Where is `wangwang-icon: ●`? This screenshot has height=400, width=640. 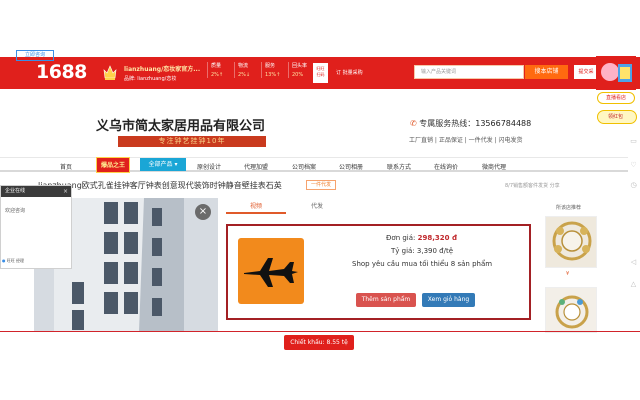
wangwang-icon: ● is located at coordinates (4, 260).